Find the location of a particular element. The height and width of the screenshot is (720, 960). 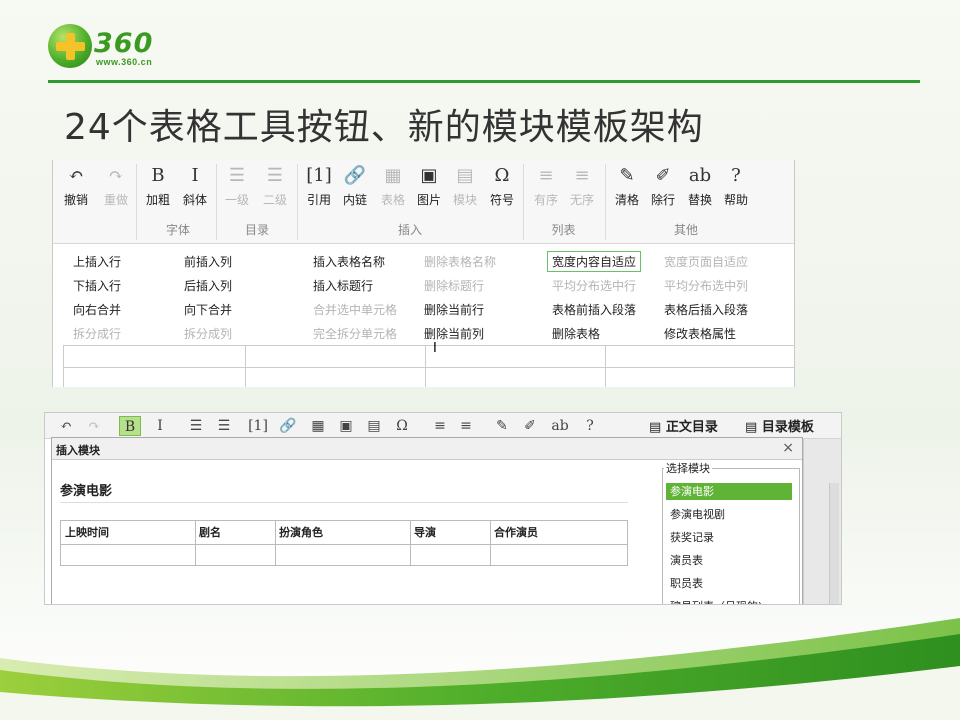

replace-icon: ab is located at coordinates (560, 426).